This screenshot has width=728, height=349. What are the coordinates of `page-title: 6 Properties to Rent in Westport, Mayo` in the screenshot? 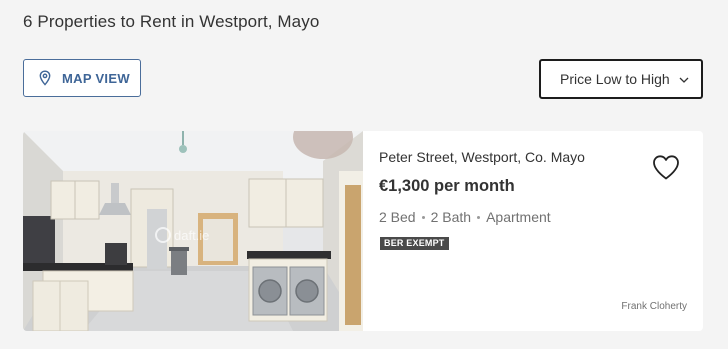 It's located at (171, 21).